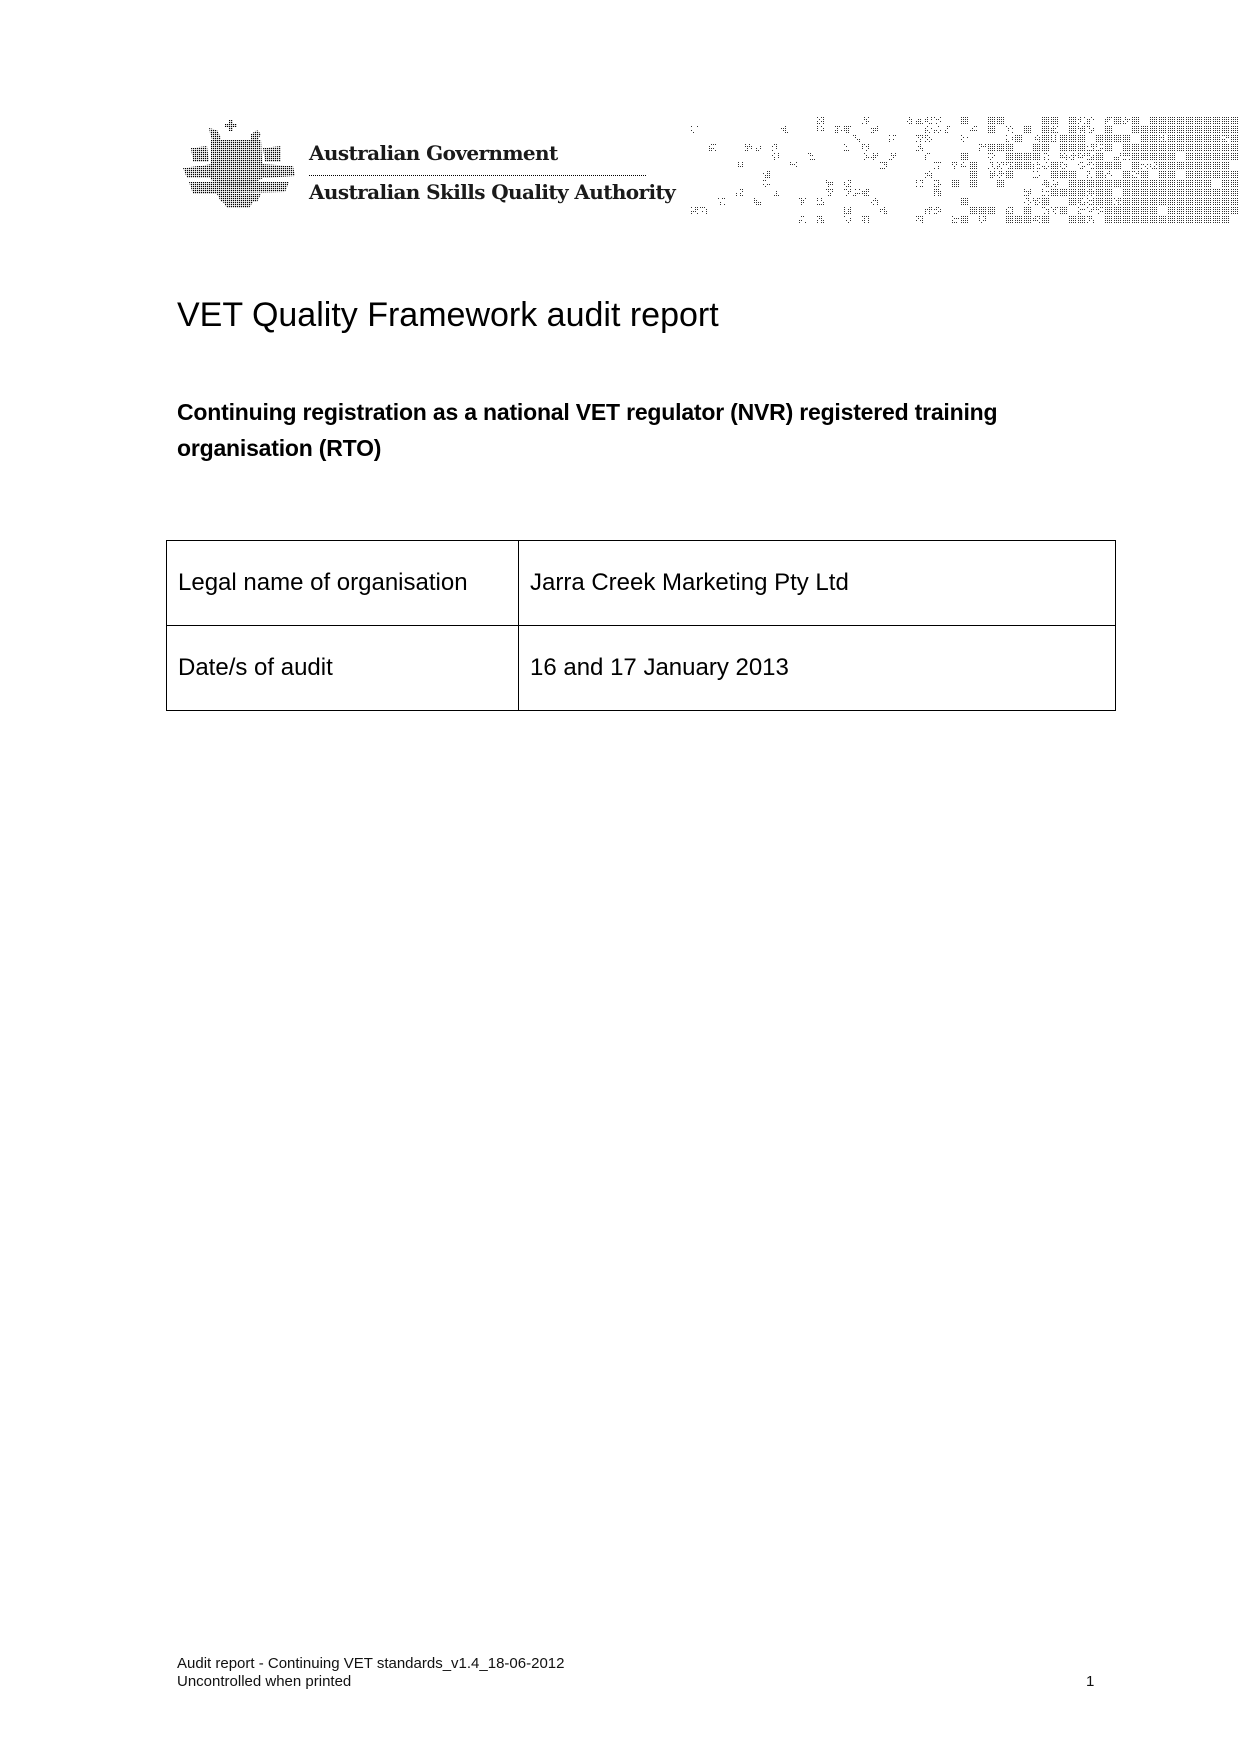 The image size is (1240, 1754). I want to click on page-number: 1, so click(1090, 1681).